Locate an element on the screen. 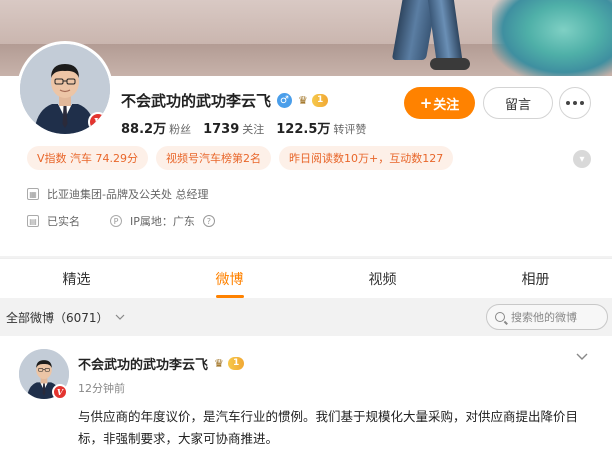 This screenshot has height=457, width=612. profile-name-row: 不会武功的武功李云飞 ♂ ♛ 1 is located at coordinates (225, 100).